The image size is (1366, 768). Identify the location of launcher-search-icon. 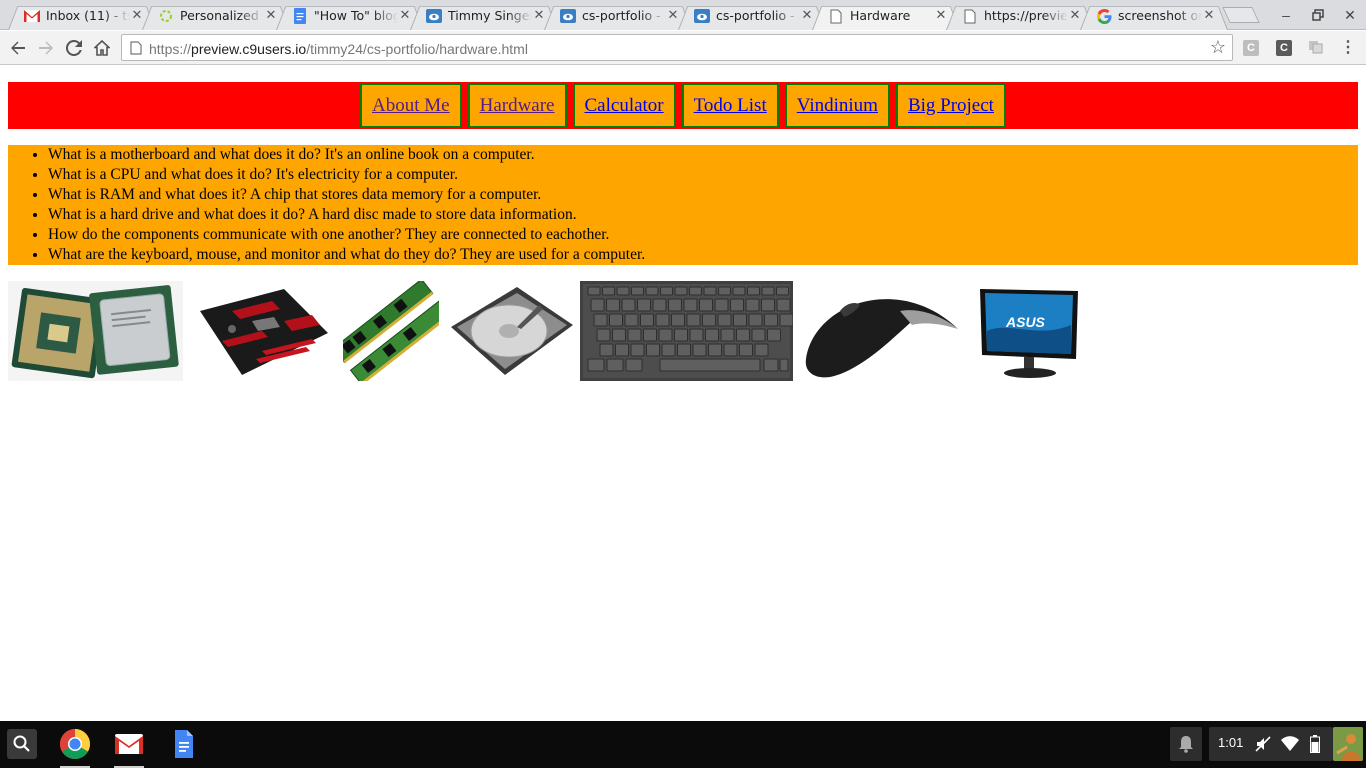
(22, 744).